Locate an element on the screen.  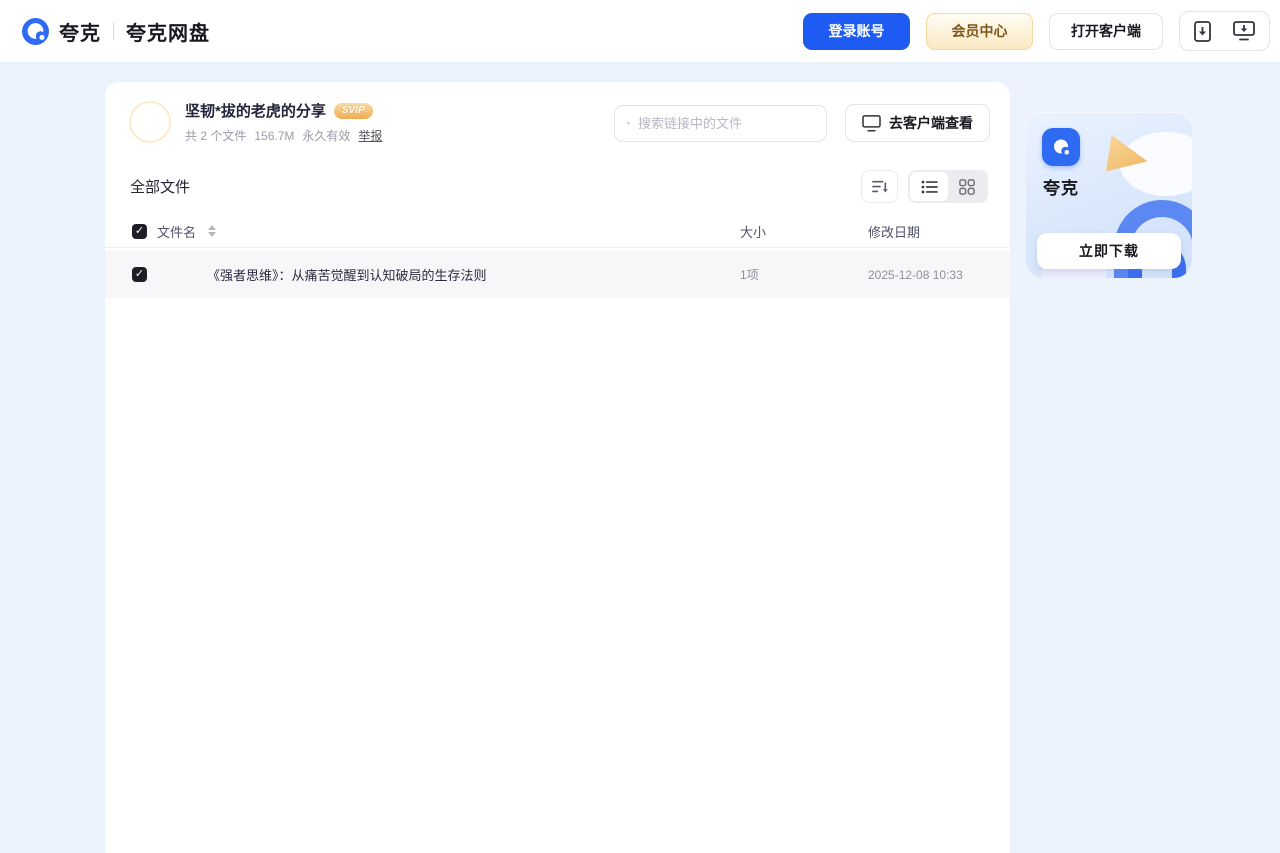
topbar: 夸克 夸克网盘 登录账号 会员中心 打开客户端 is located at coordinates (640, 31).